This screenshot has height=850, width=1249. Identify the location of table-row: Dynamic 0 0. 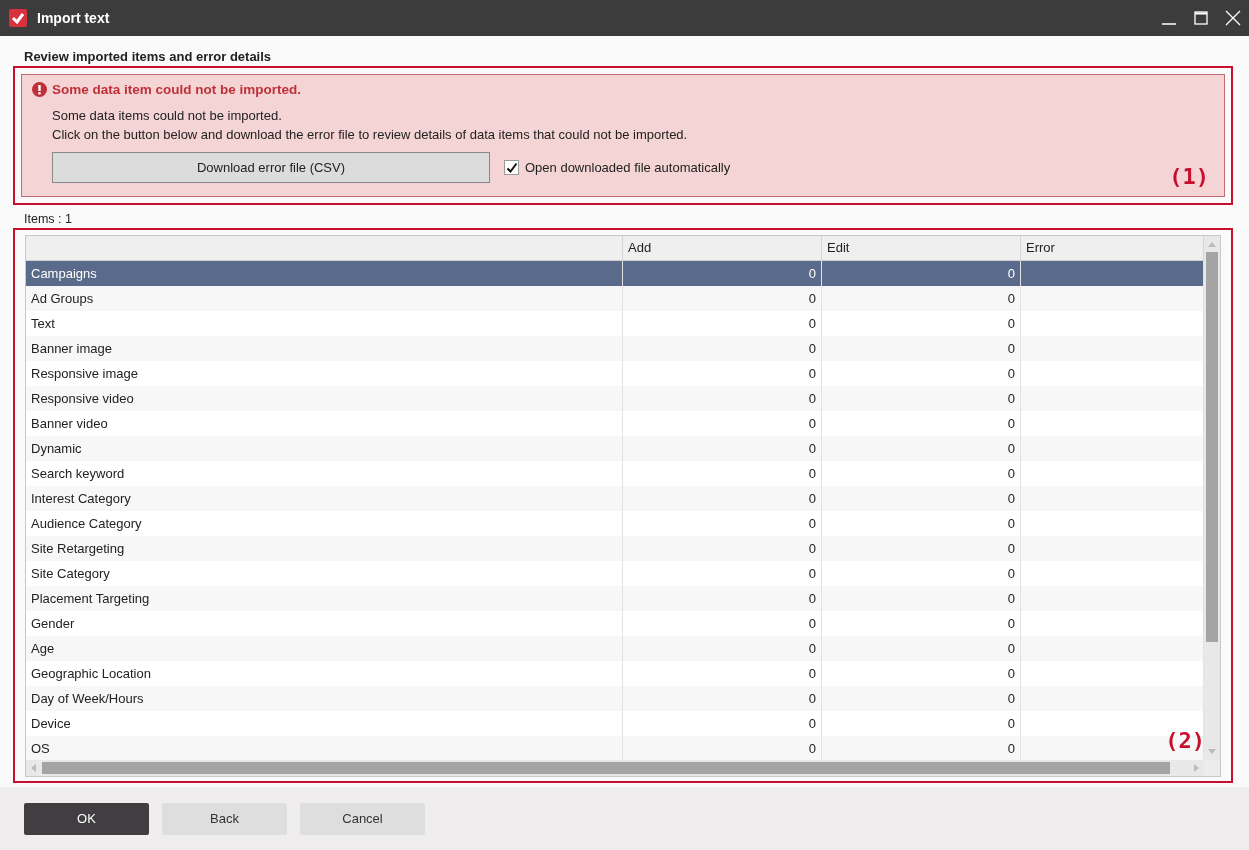
(523, 448).